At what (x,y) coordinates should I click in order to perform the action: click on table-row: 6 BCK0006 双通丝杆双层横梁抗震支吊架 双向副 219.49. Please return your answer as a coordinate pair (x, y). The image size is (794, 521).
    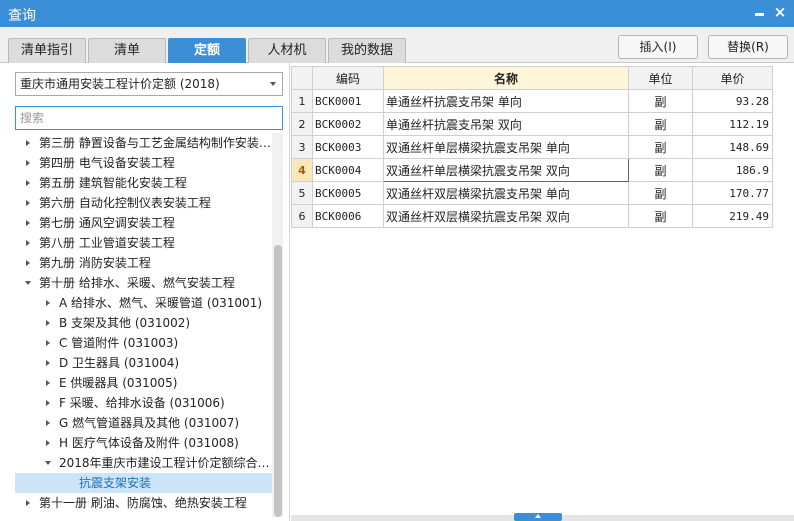
    Looking at the image, I should click on (532, 216).